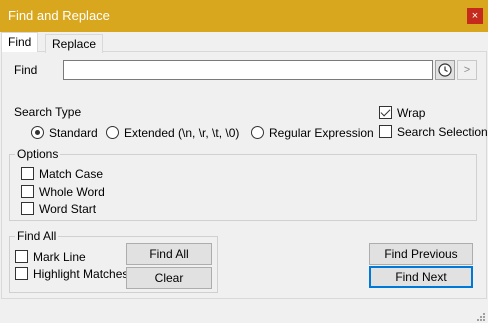  What do you see at coordinates (181, 133) in the screenshot?
I see `extended-label: Extended (\n, \r, \t, \0)` at bounding box center [181, 133].